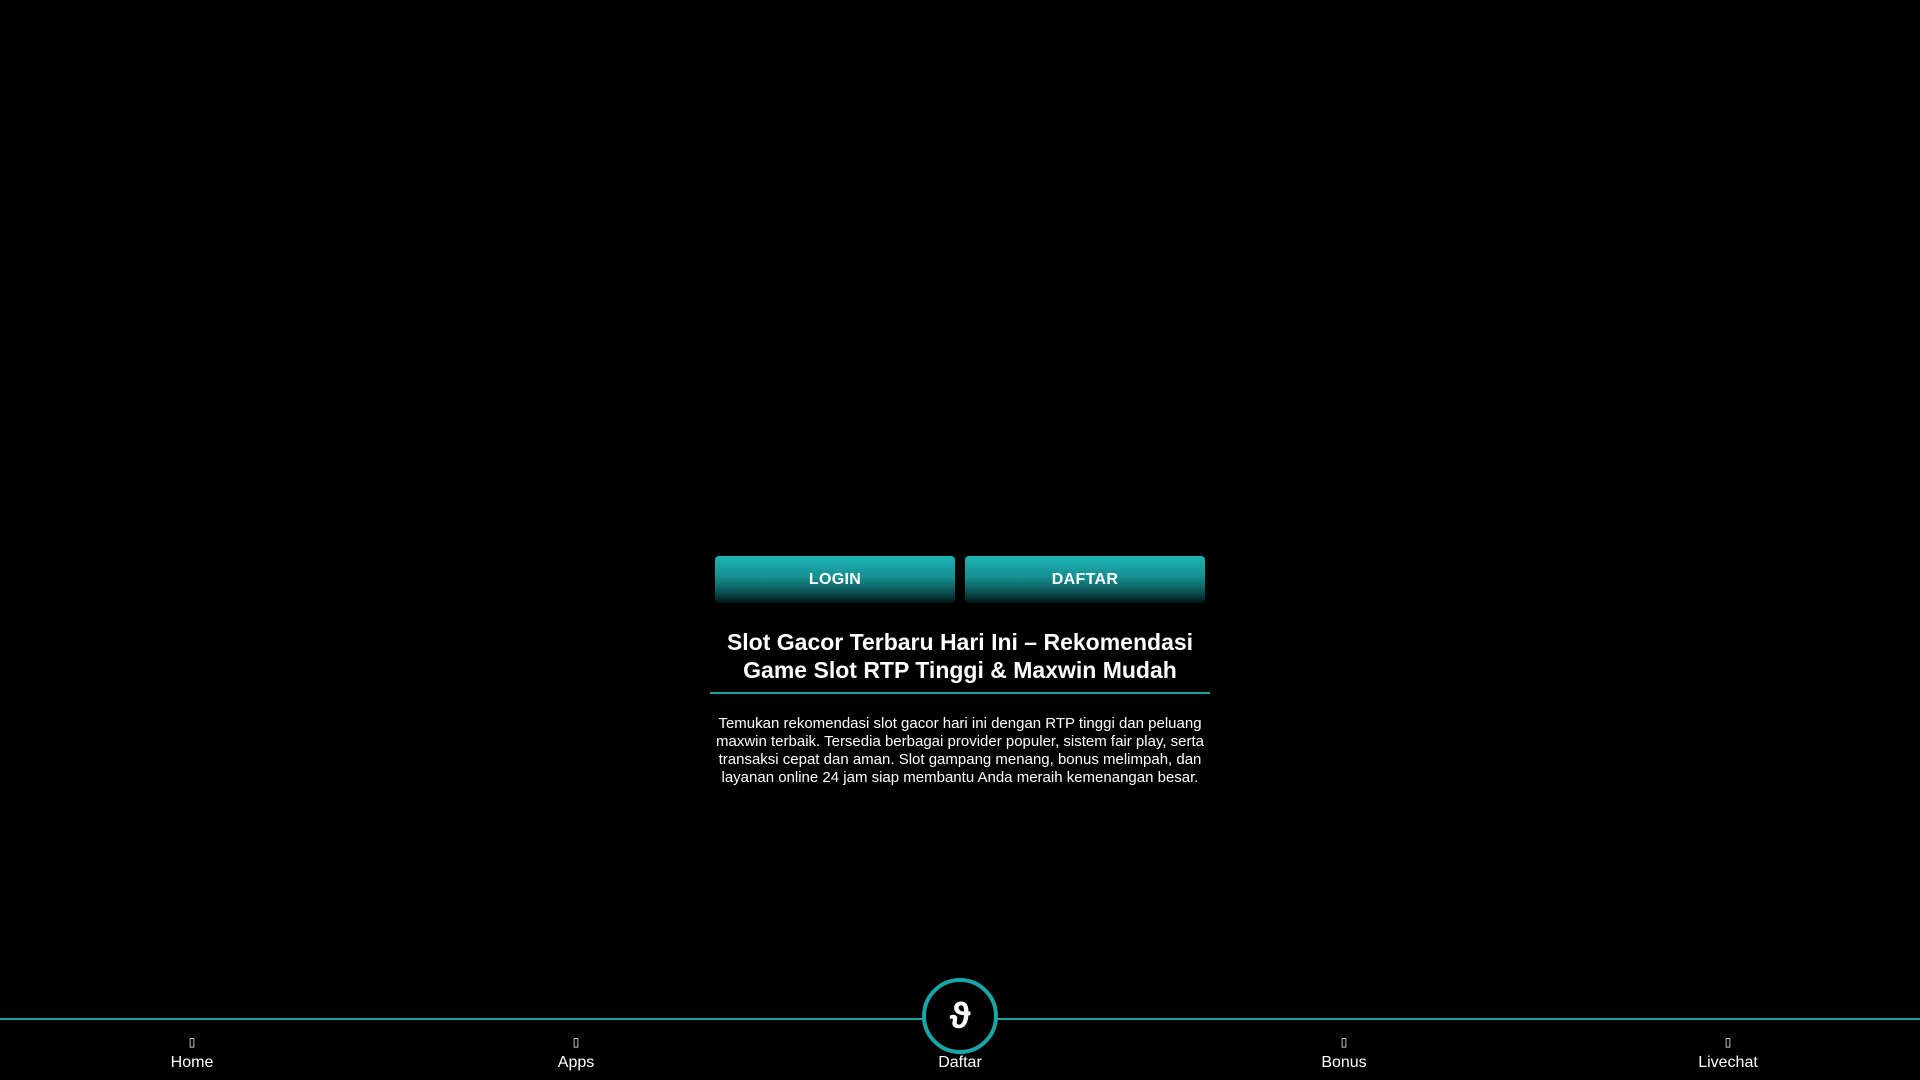 The image size is (1920, 1080). I want to click on daftar-button: DAFTAR, so click(1085, 579).